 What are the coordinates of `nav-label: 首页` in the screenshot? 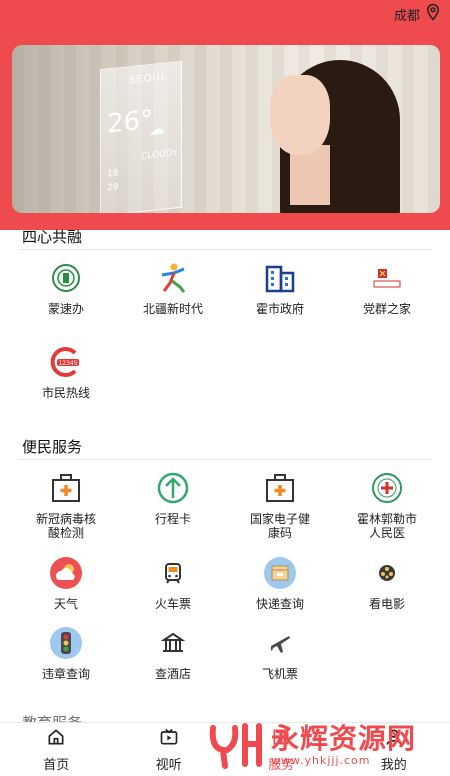 It's located at (56, 763).